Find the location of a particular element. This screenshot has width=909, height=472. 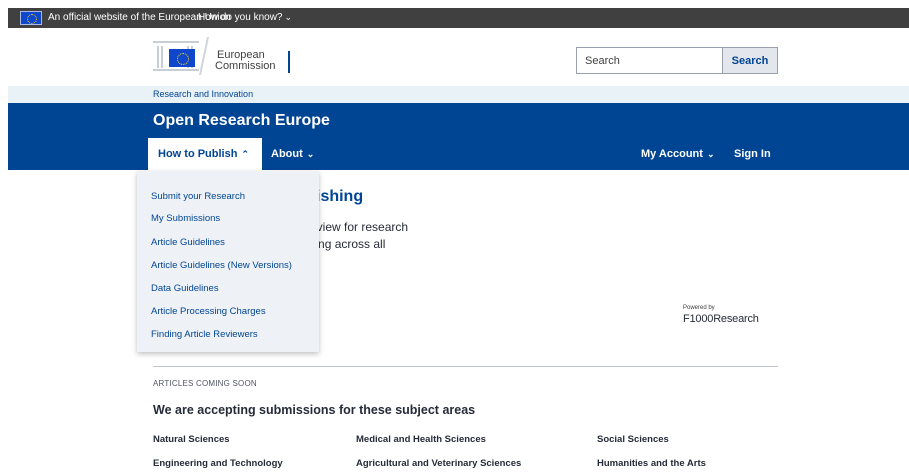

powered-by-label: Powered by is located at coordinates (699, 308).